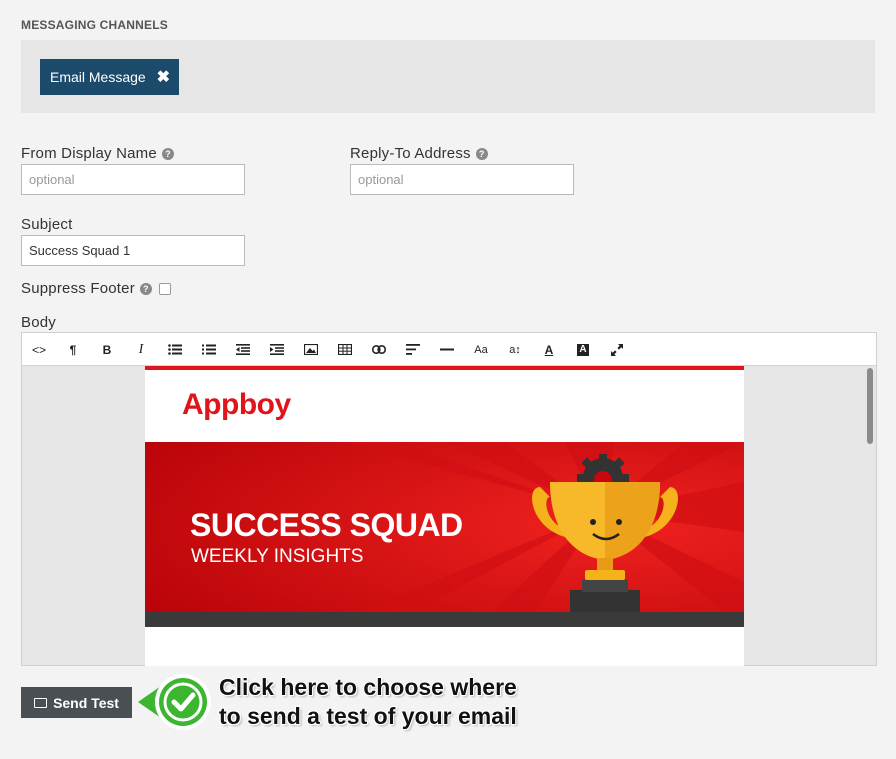  I want to click on channel-chip-email: Email Message ✖, so click(109, 77).